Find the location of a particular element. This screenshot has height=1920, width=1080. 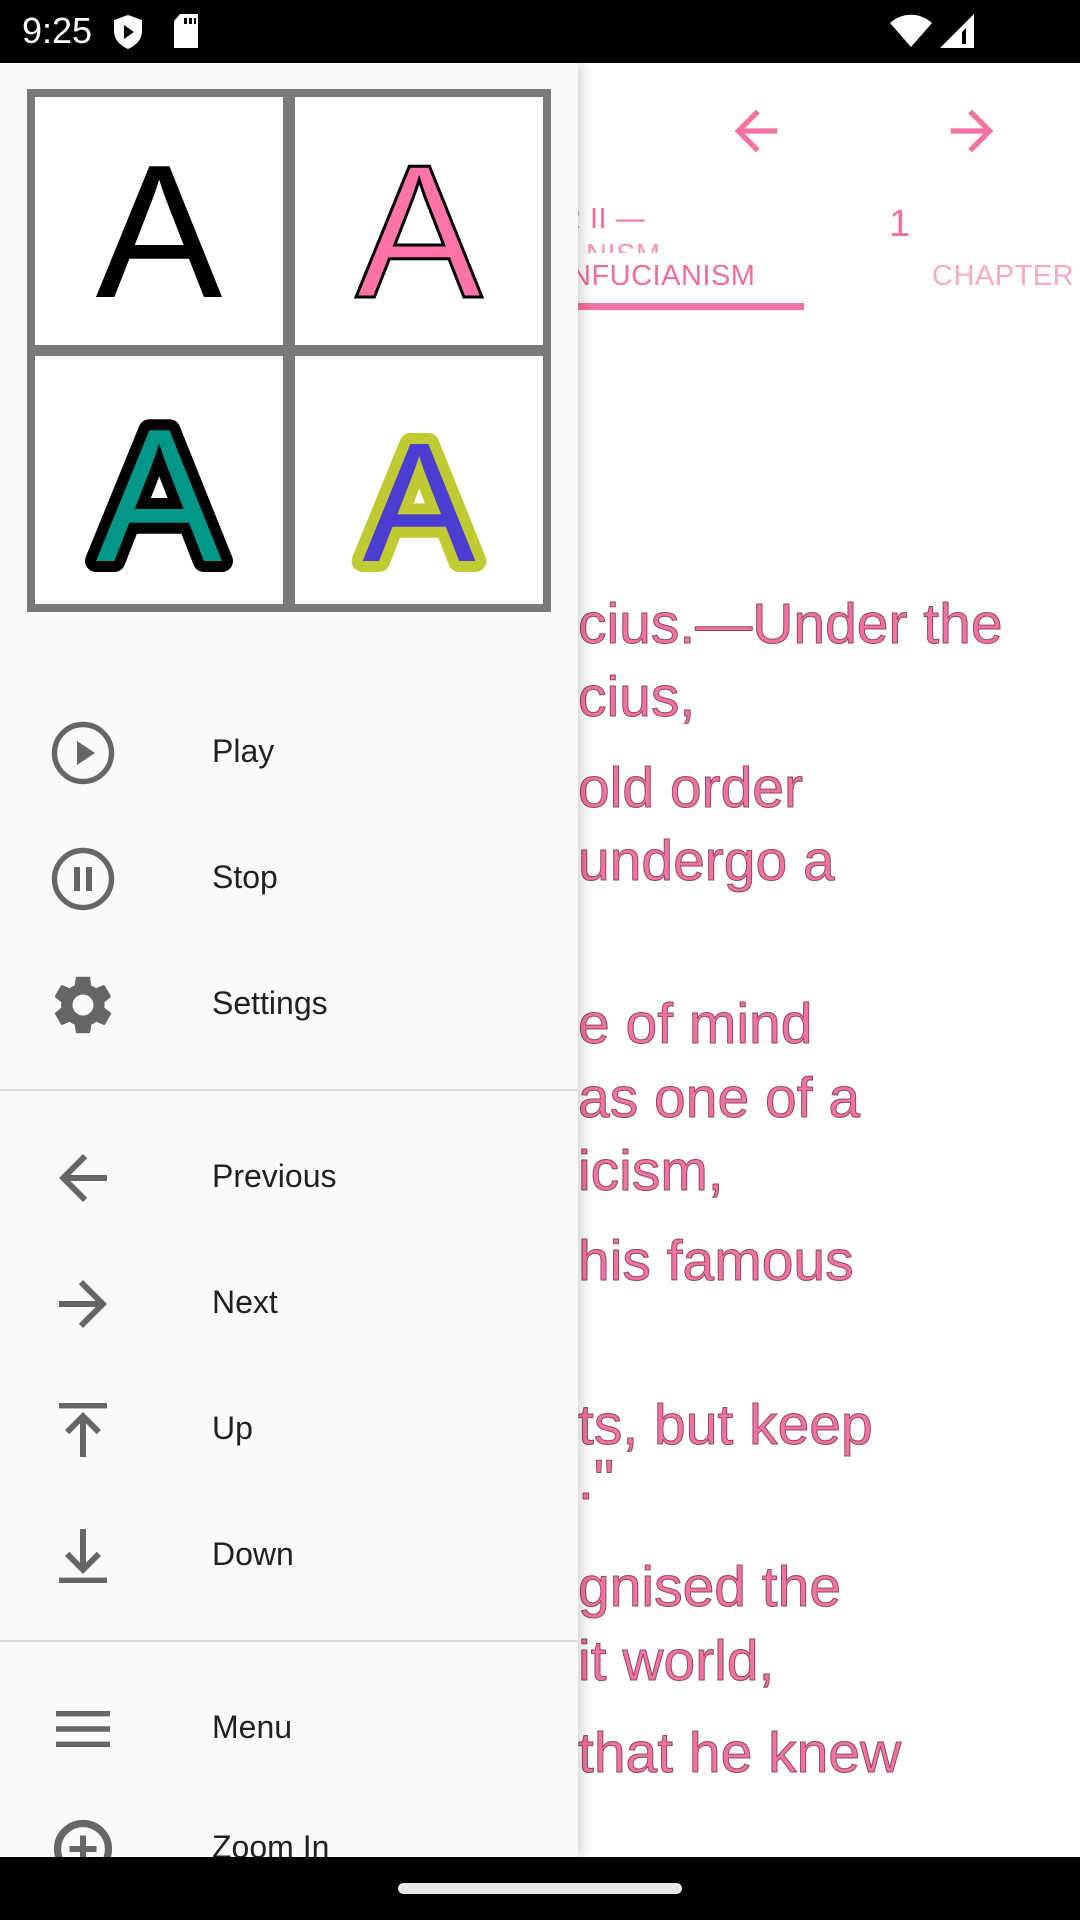

style-pink-outline: A is located at coordinates (419, 221).